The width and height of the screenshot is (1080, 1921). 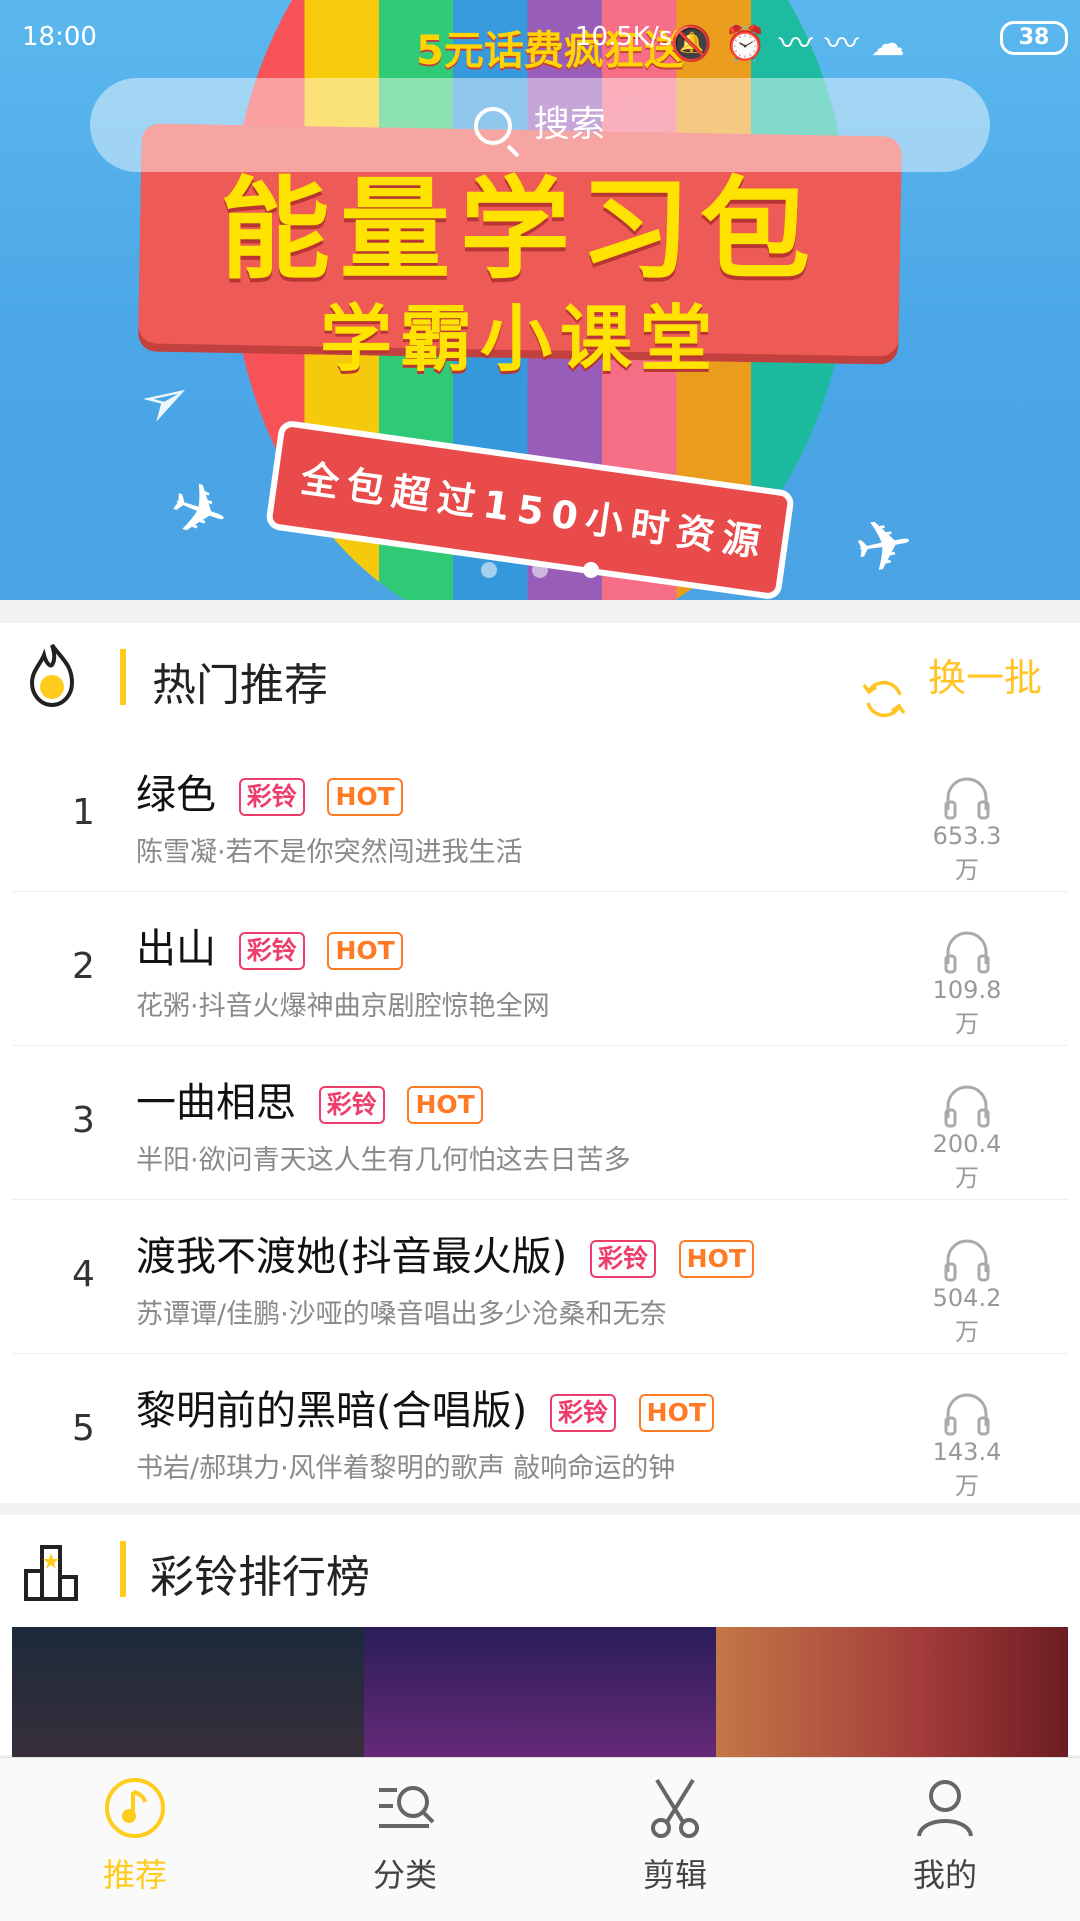 I want to click on refresh-icon, so click(x=884, y=699).